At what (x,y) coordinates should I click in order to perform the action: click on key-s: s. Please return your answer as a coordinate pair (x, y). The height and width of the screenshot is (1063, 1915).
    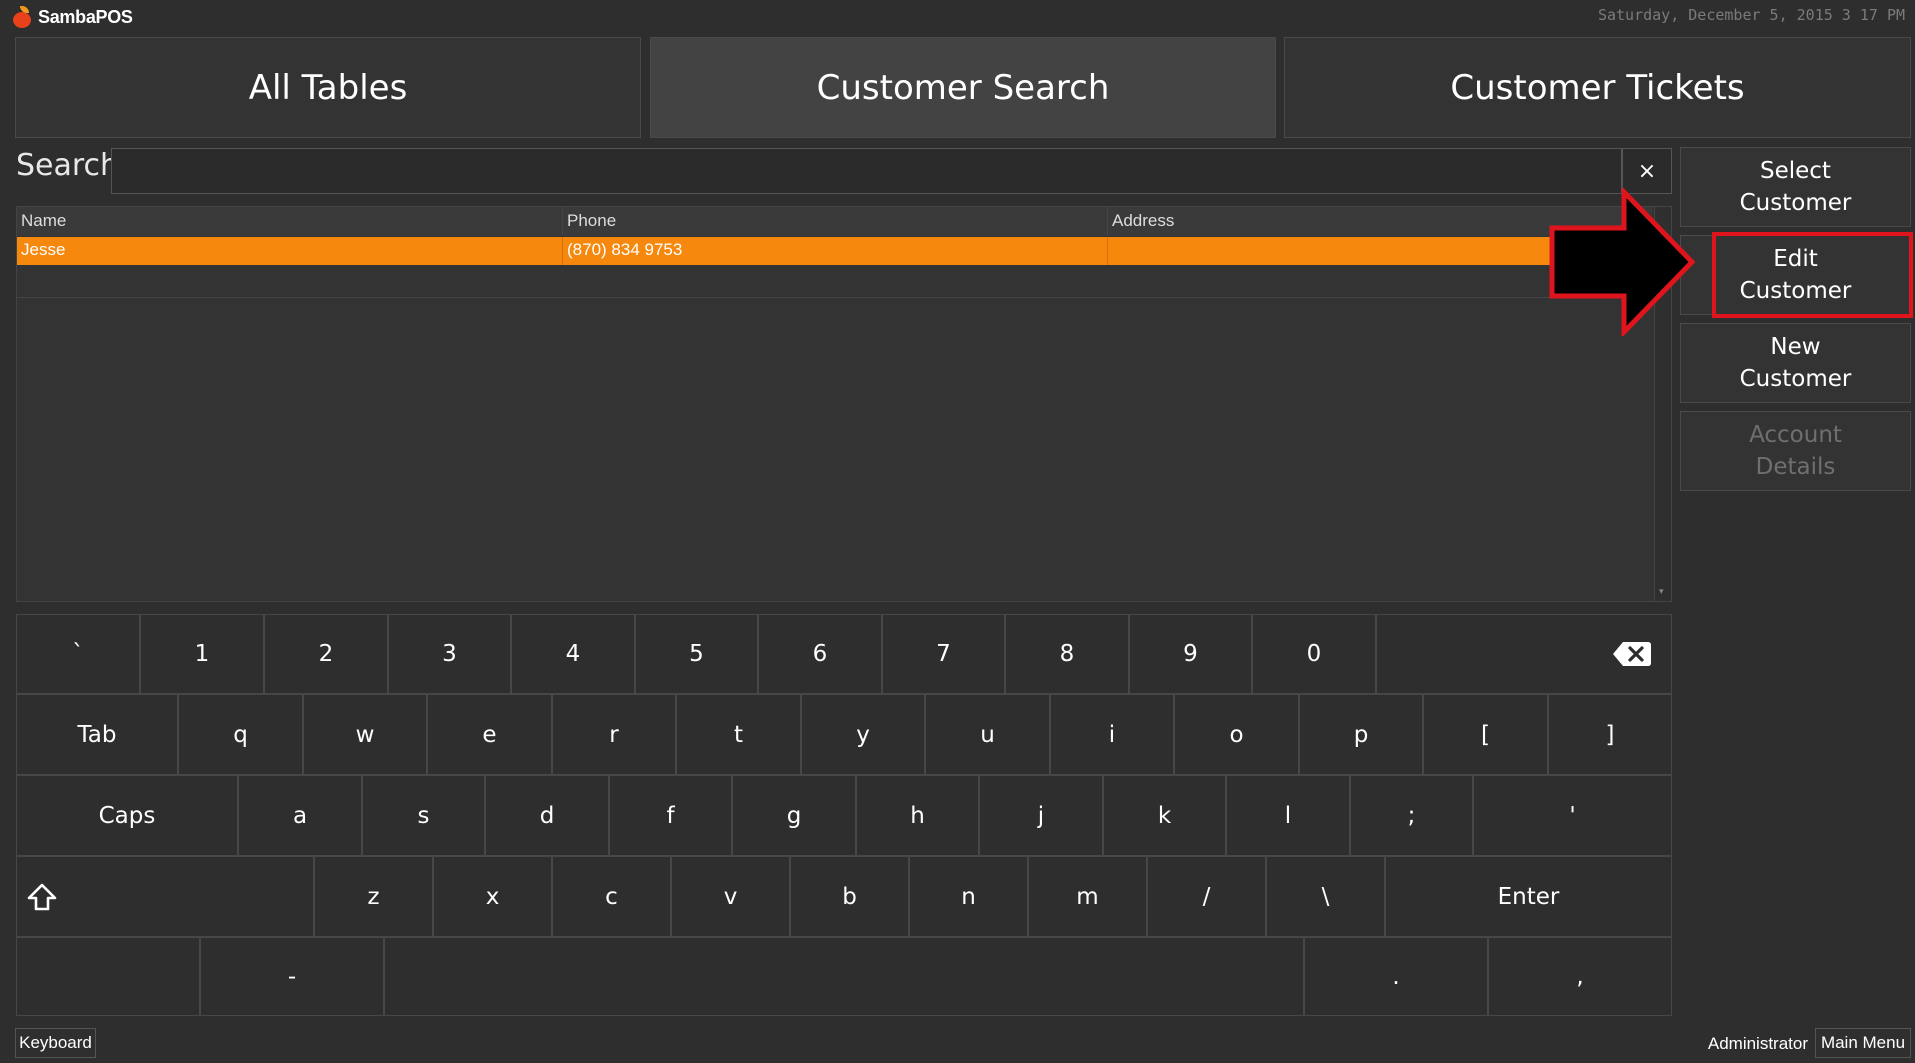
    Looking at the image, I should click on (423, 815).